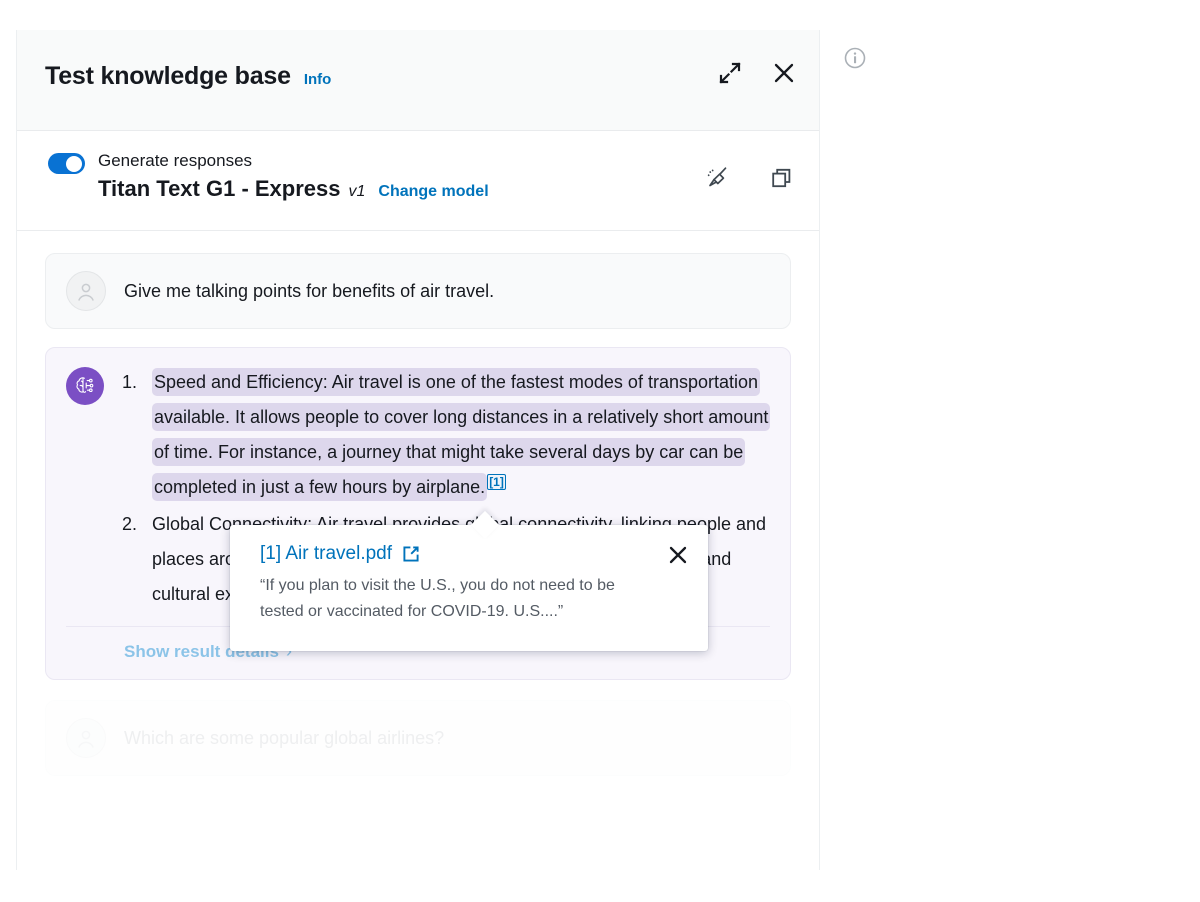 The height and width of the screenshot is (902, 1200). What do you see at coordinates (326, 554) in the screenshot?
I see `citation-source-link: [1] Air travel.pdf` at bounding box center [326, 554].